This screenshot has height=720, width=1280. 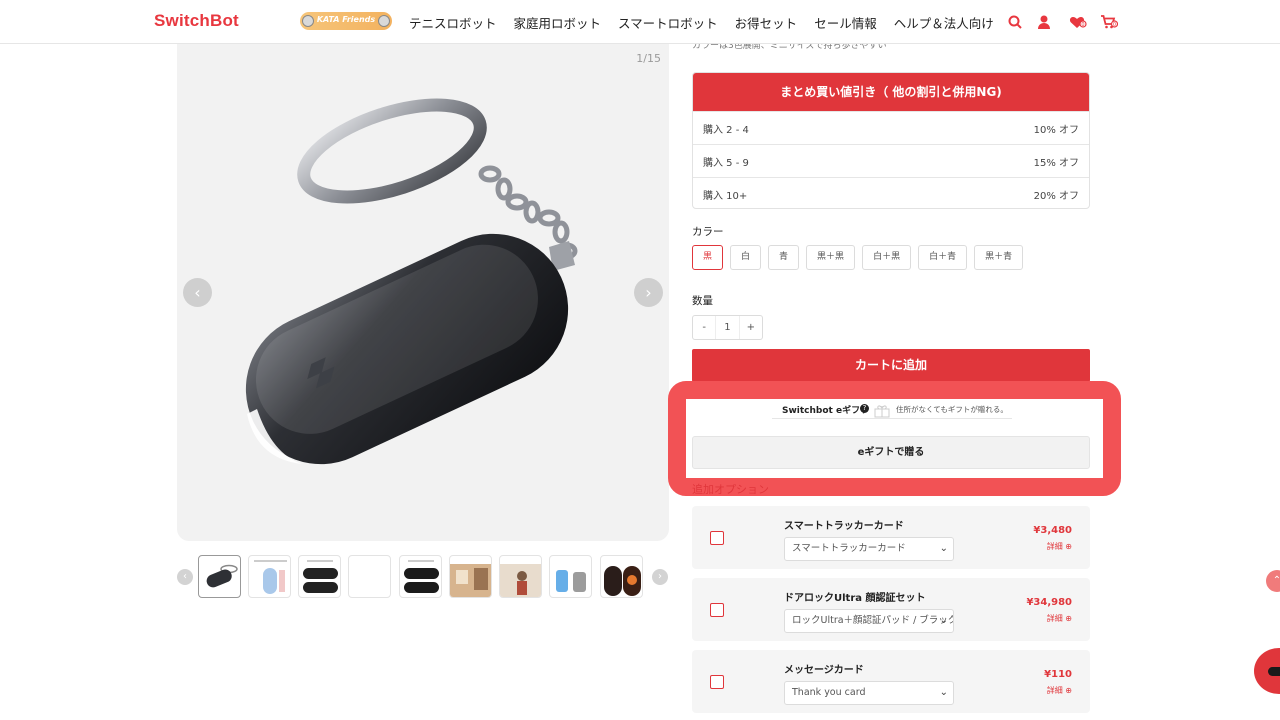 I want to click on discount-row: 購入 5 - 9 15% オフ, so click(x=891, y=160).